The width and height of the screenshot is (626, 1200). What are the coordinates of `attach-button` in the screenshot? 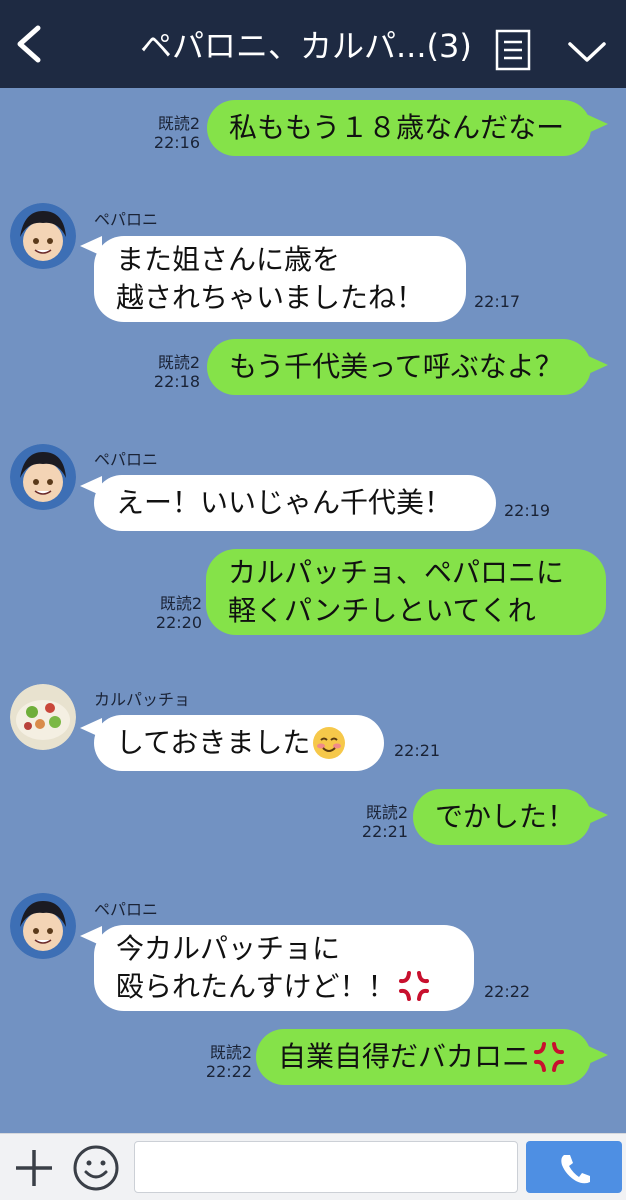 It's located at (34, 1168).